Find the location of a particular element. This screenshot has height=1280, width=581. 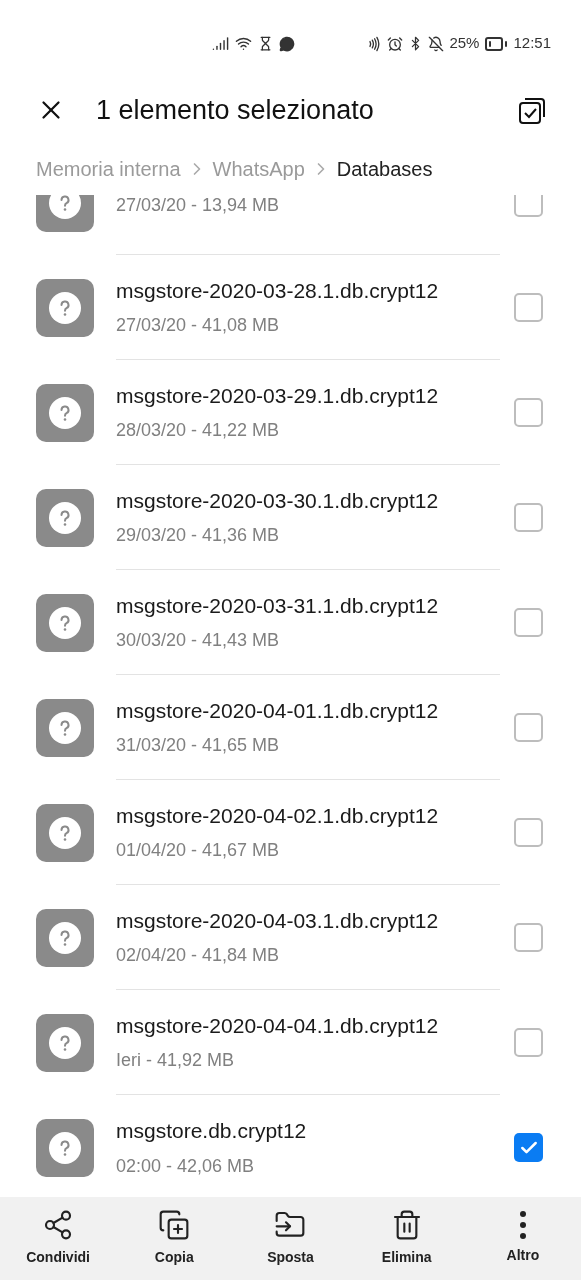

breadcrumb-item: Databases is located at coordinates (384, 169).